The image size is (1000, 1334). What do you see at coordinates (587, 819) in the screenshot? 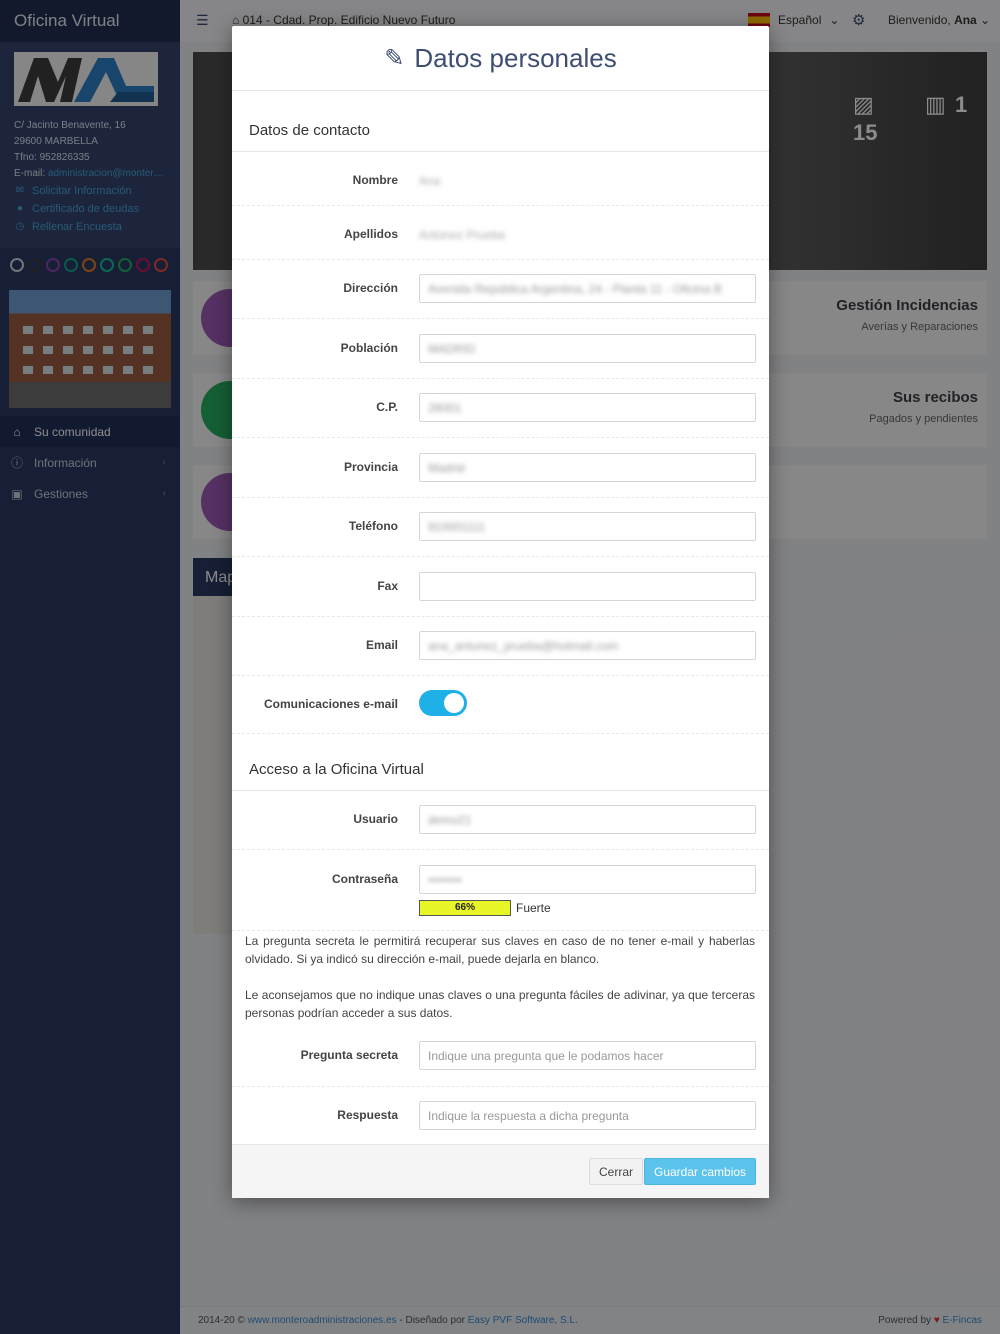
I see `usuario-input: demo21` at bounding box center [587, 819].